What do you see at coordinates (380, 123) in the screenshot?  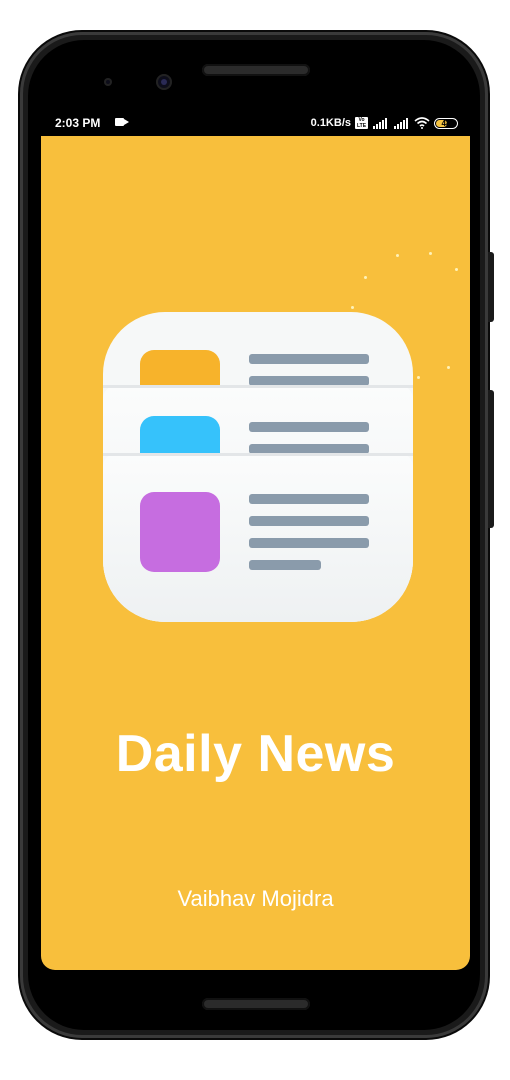 I see `signal-icon` at bounding box center [380, 123].